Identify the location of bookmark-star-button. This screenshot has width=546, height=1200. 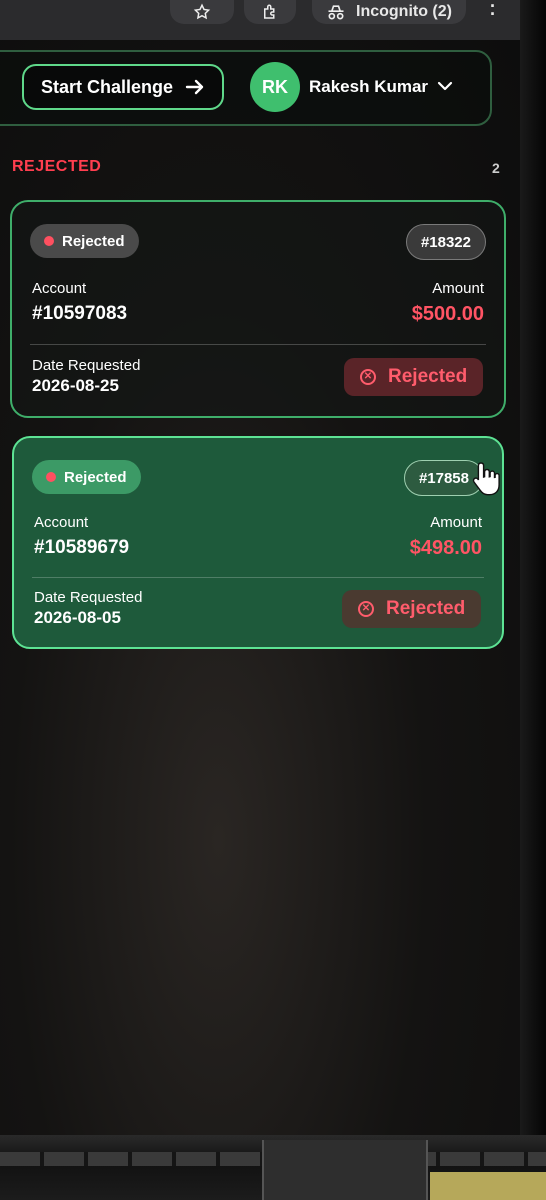
(202, 12).